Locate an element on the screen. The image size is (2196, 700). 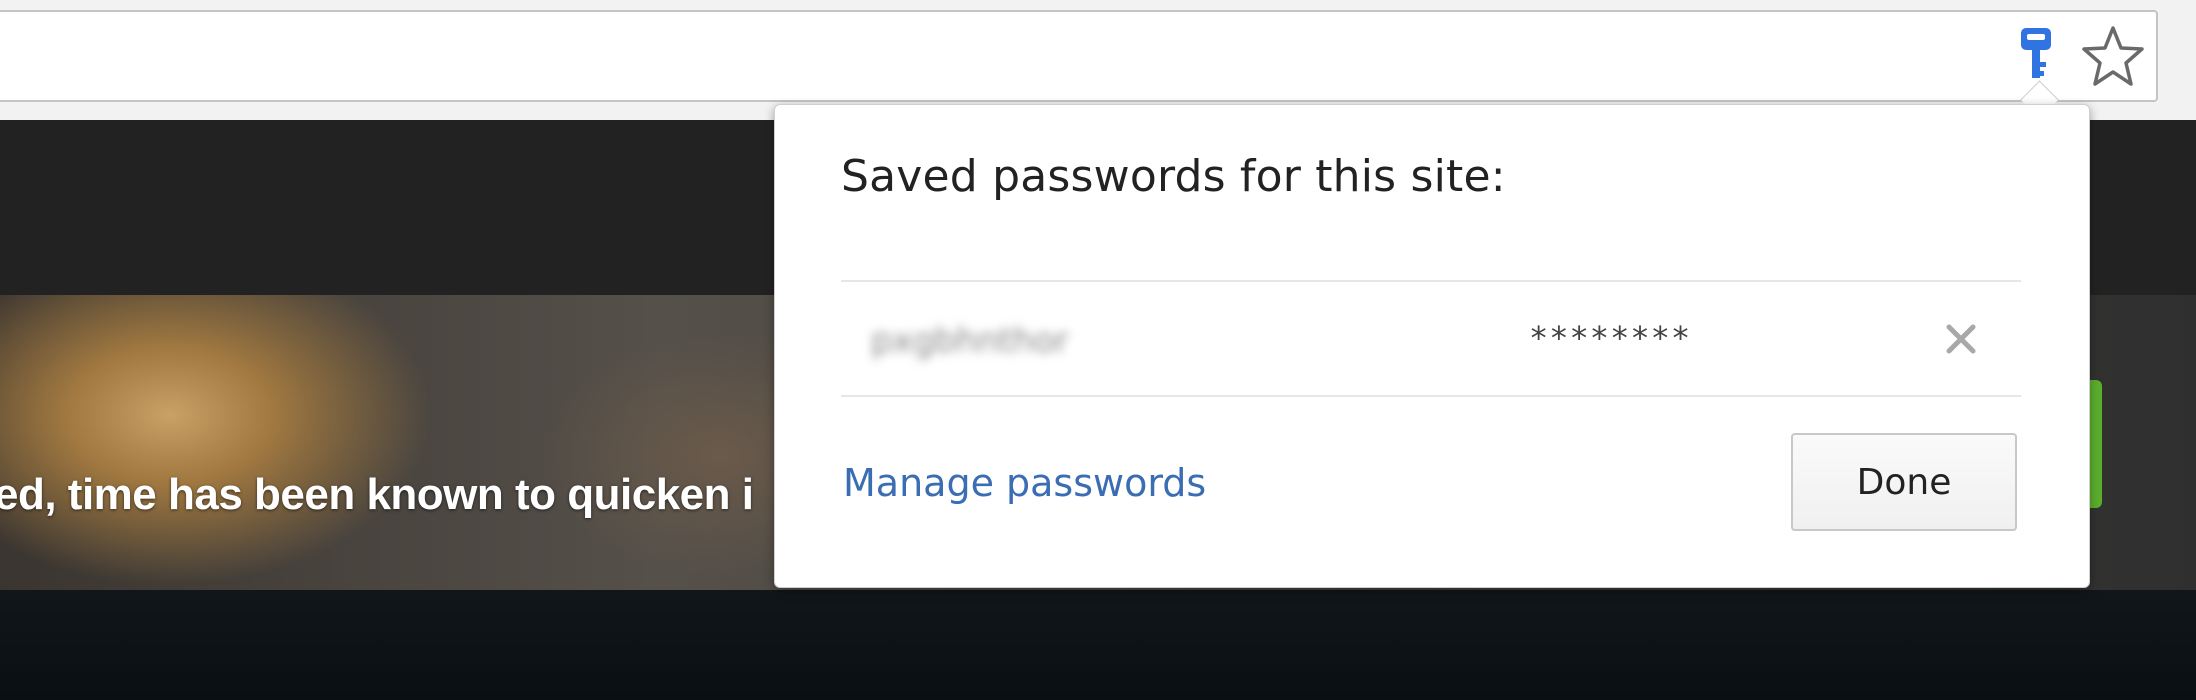
close-icon is located at coordinates (1961, 339).